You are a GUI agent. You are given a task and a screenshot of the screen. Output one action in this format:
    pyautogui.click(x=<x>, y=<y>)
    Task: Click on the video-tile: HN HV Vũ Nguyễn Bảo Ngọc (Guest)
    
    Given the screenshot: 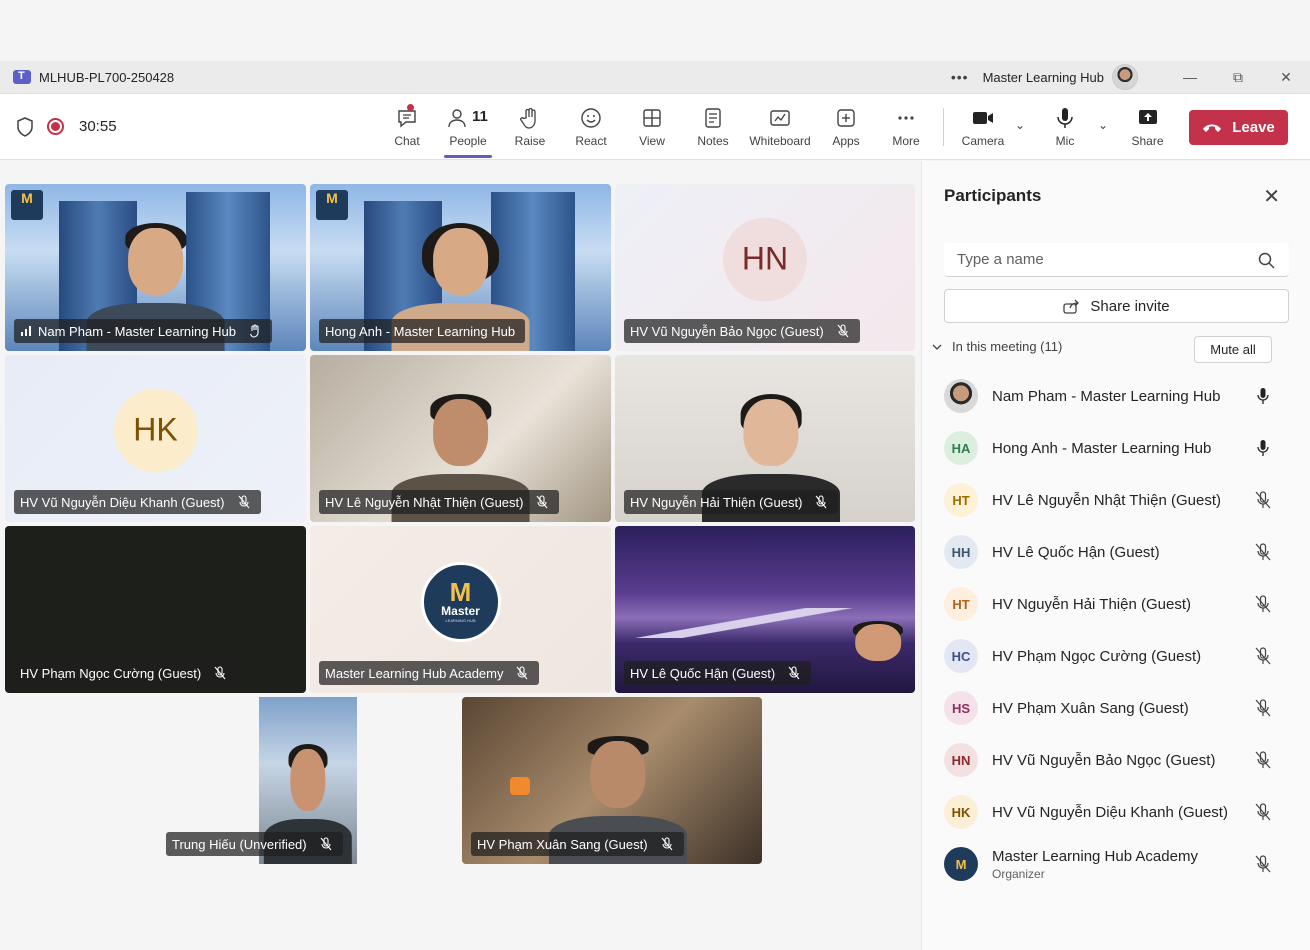 What is the action you would take?
    pyautogui.click(x=765, y=267)
    